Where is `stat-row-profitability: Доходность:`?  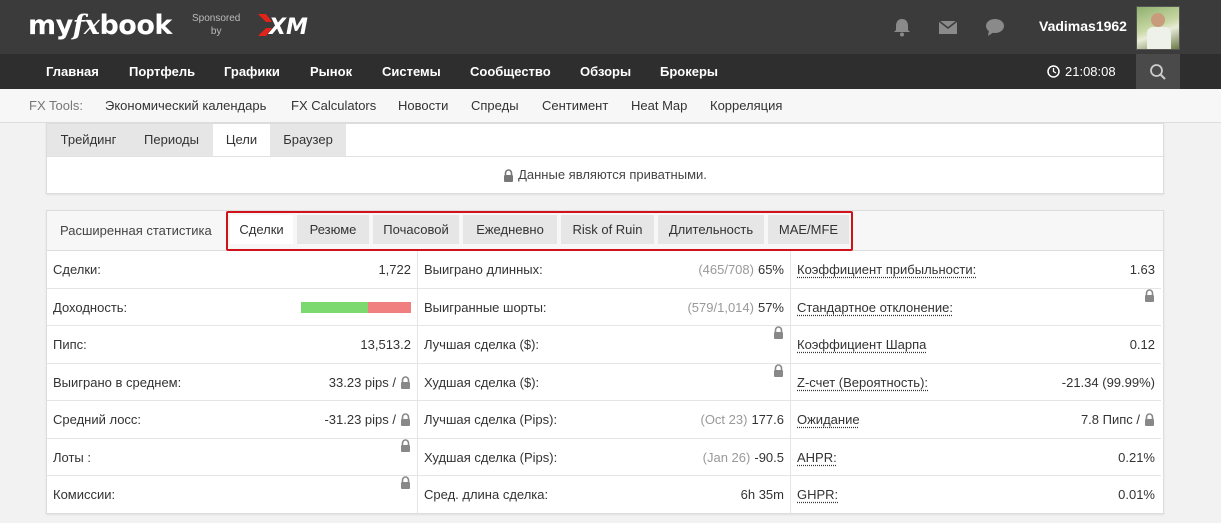
stat-row-profitability: Доходность: is located at coordinates (232, 307).